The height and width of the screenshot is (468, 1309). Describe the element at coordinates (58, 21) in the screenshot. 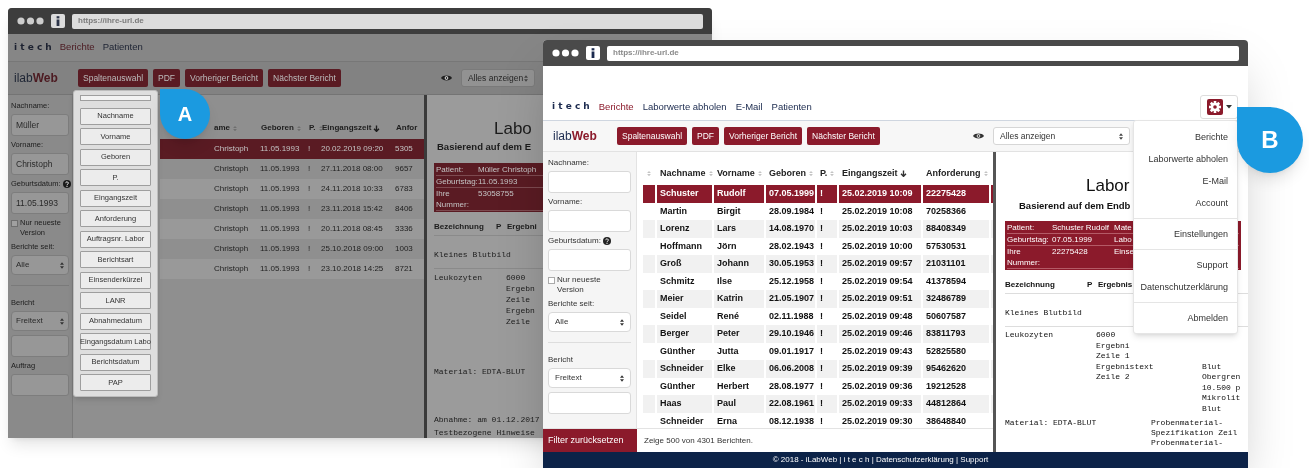

I see `info-icon` at that location.